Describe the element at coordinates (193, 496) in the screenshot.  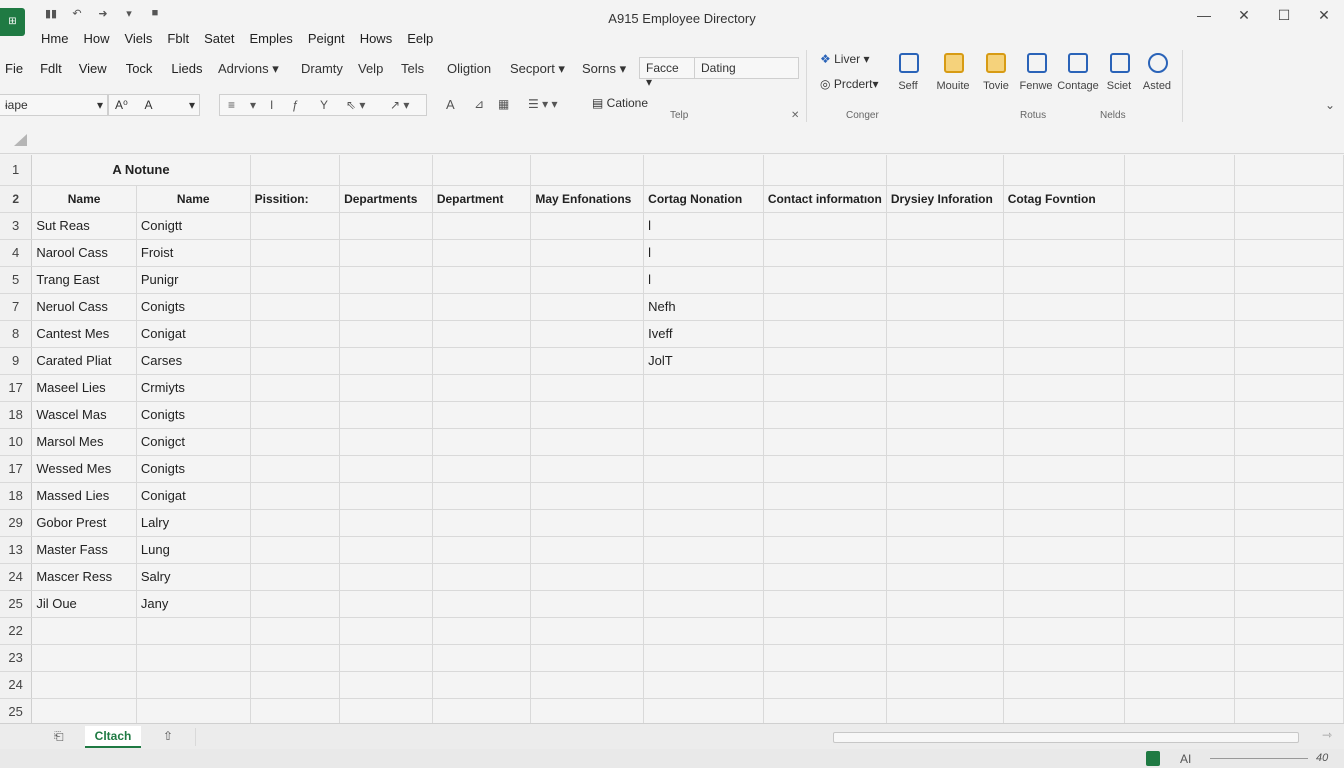
I see `cell: Conigat` at that location.